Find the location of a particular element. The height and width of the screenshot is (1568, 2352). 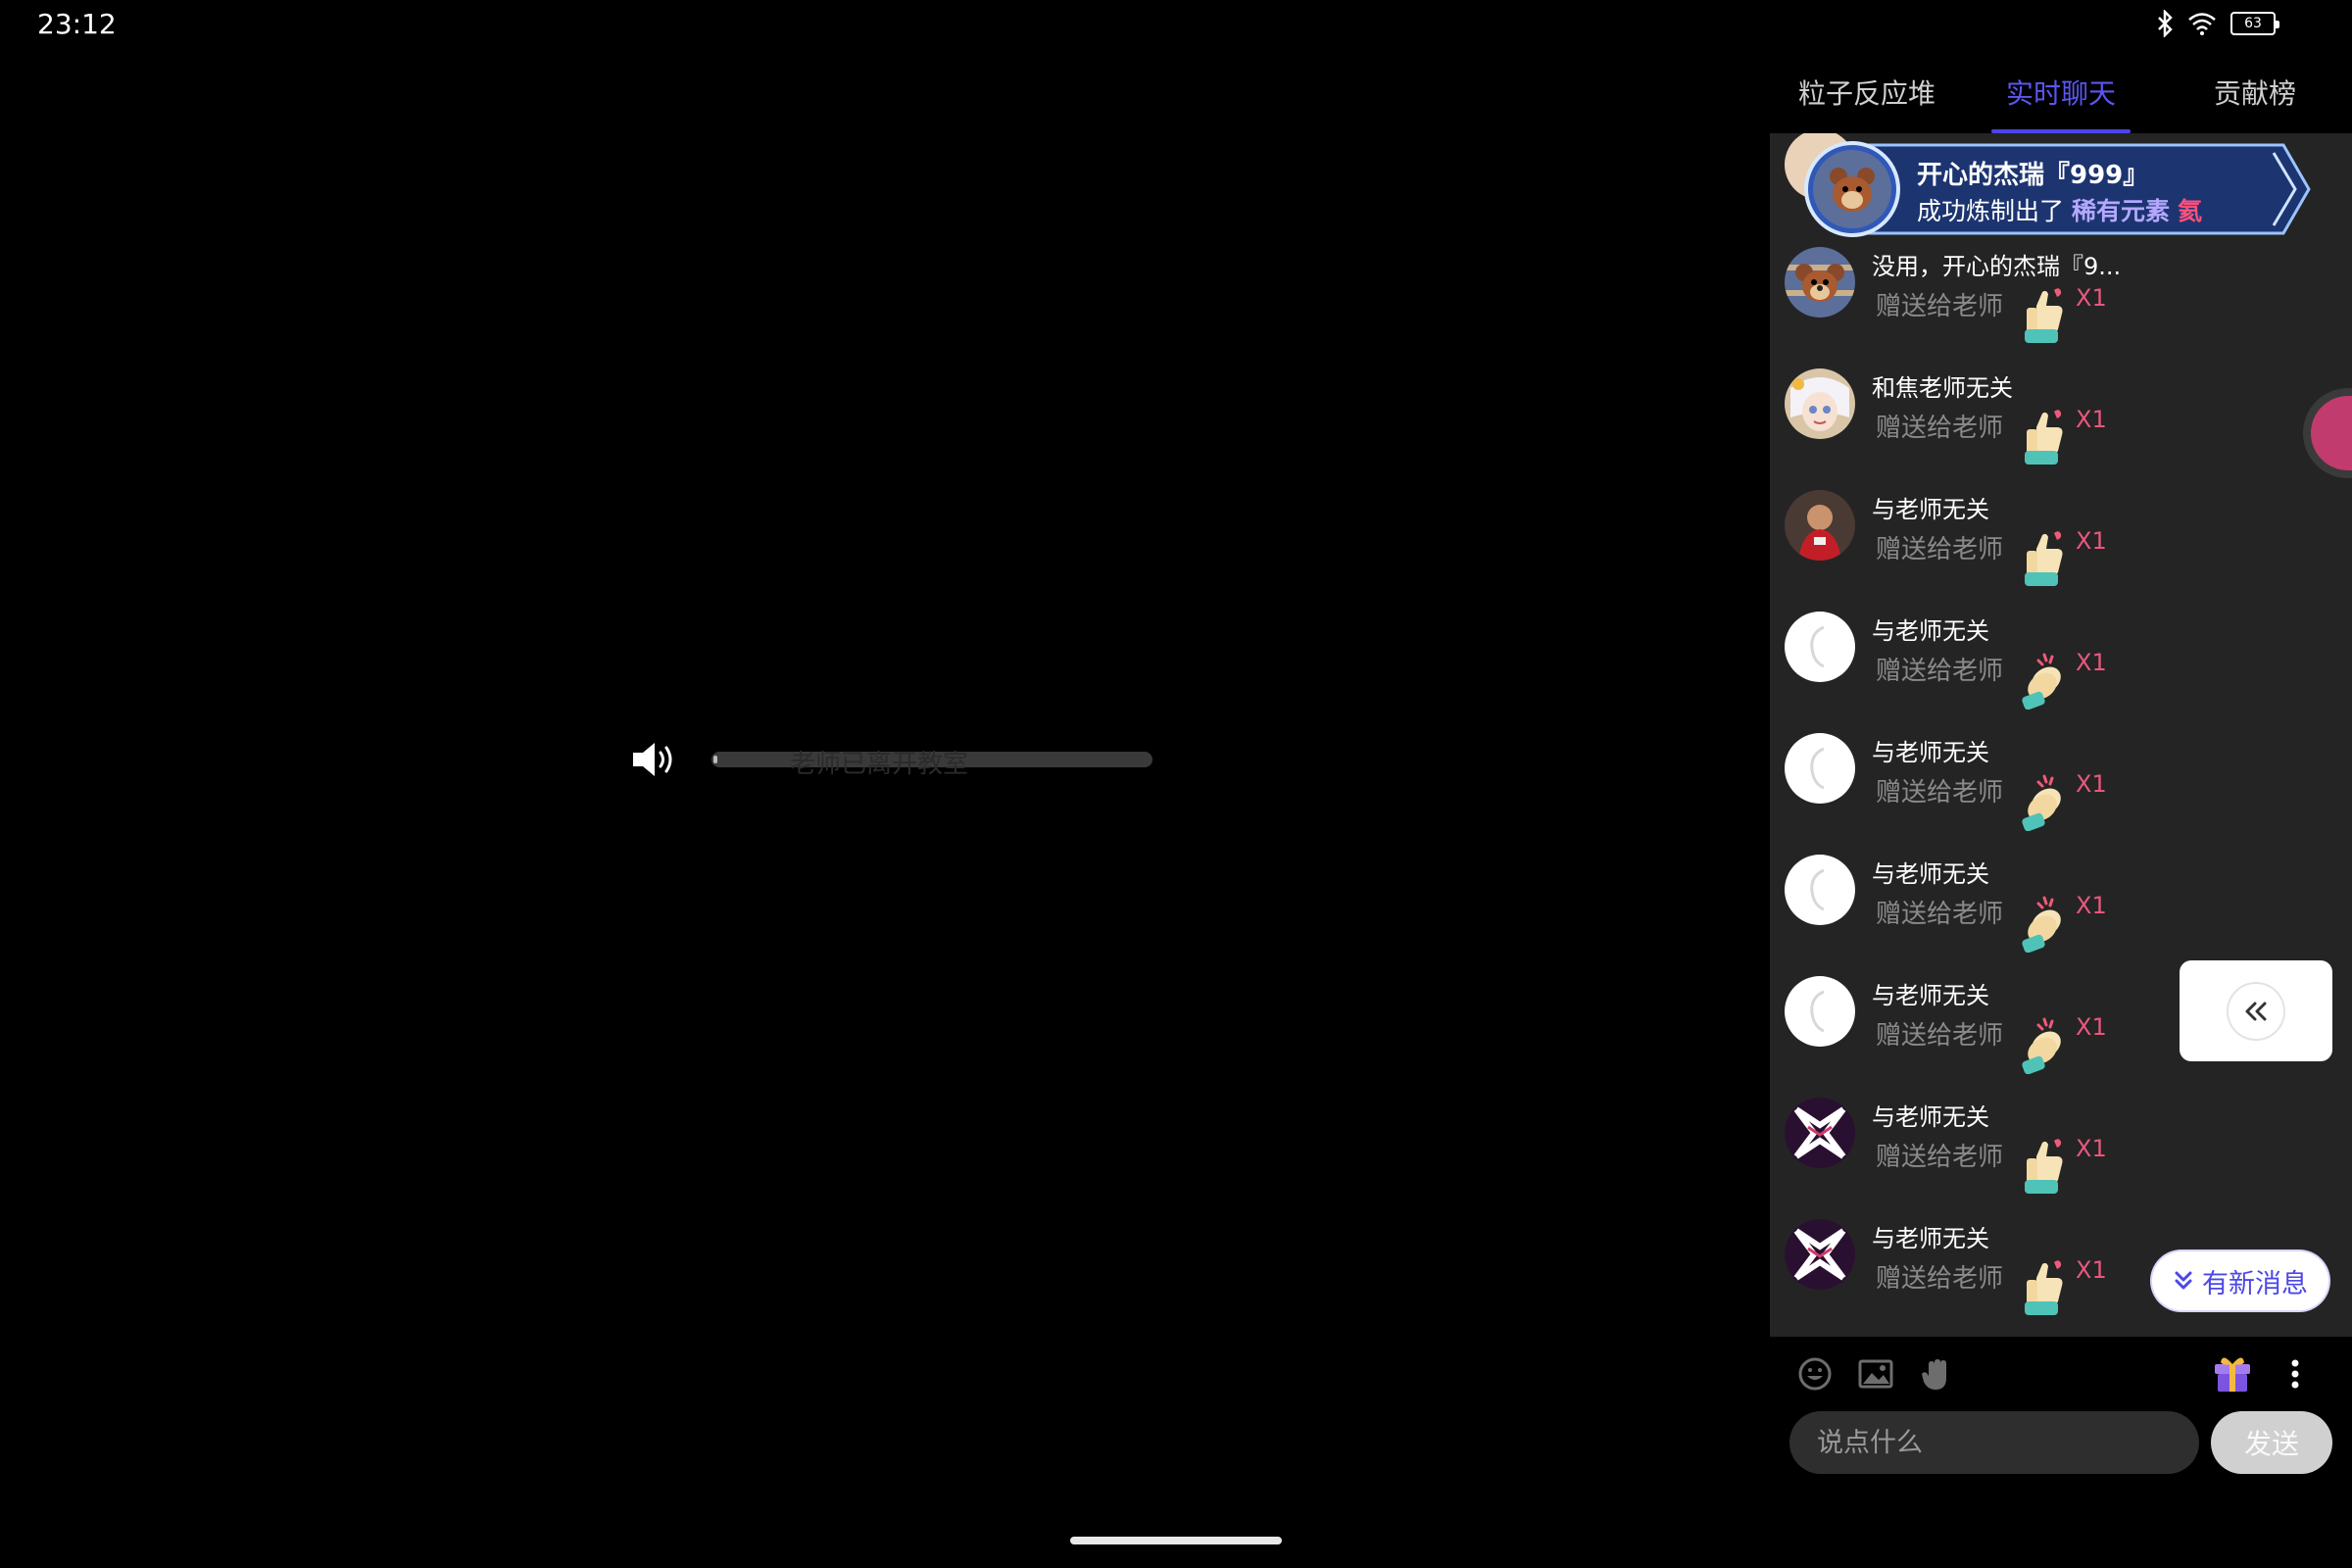

image-icon is located at coordinates (1875, 1374).